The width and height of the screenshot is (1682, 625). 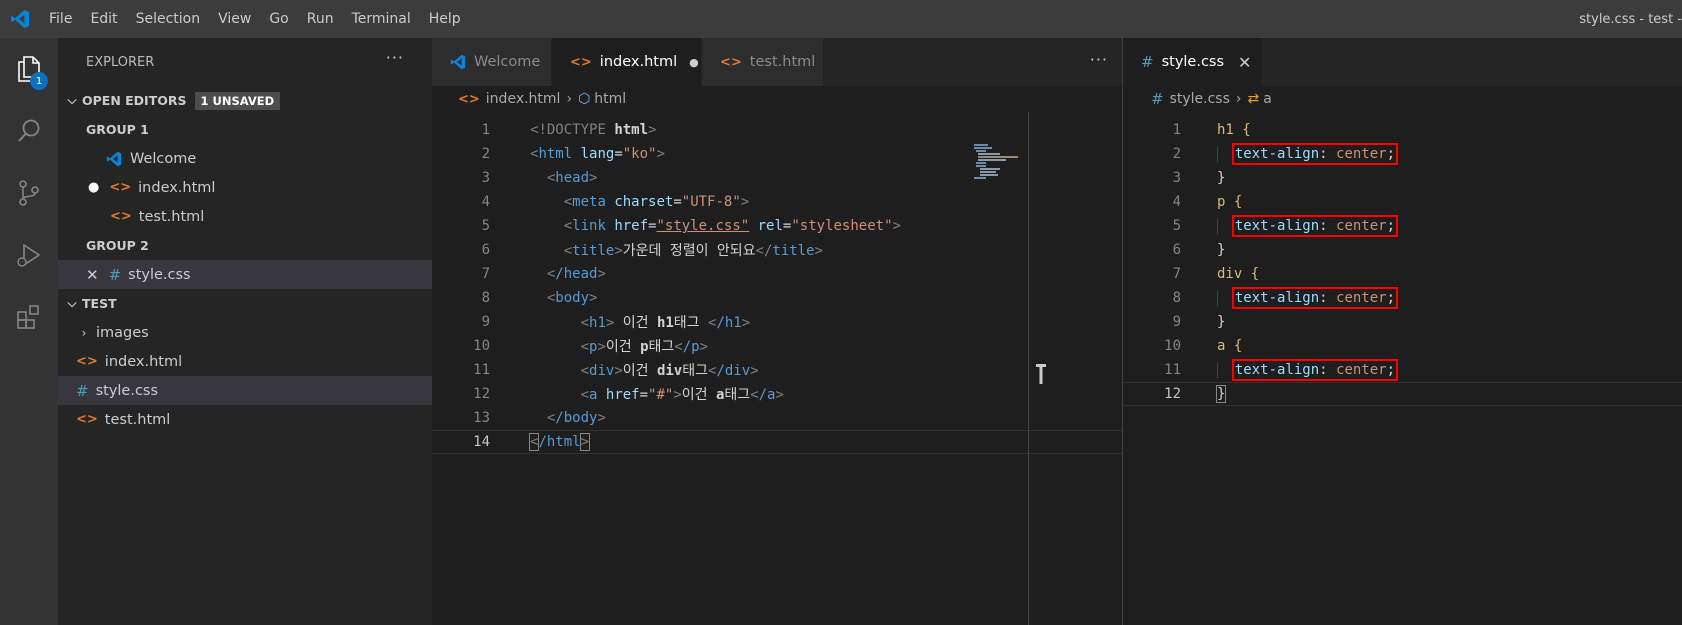 What do you see at coordinates (1402, 250) in the screenshot?
I see `code-line: 6 }` at bounding box center [1402, 250].